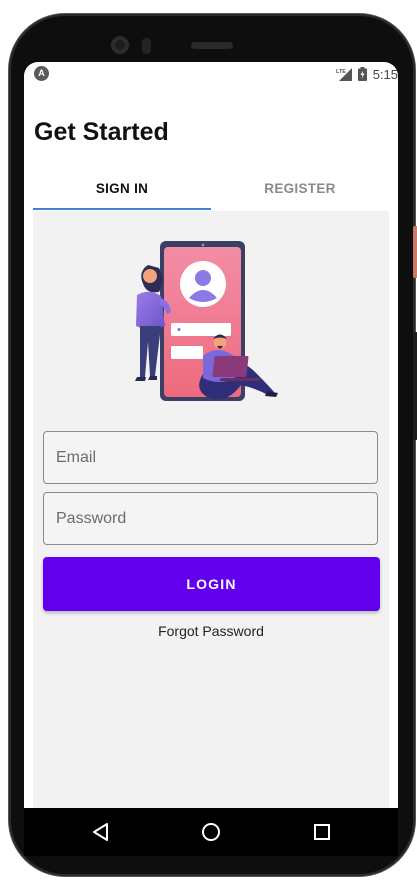  Describe the element at coordinates (211, 584) in the screenshot. I see `login-button: LOGIN` at that location.